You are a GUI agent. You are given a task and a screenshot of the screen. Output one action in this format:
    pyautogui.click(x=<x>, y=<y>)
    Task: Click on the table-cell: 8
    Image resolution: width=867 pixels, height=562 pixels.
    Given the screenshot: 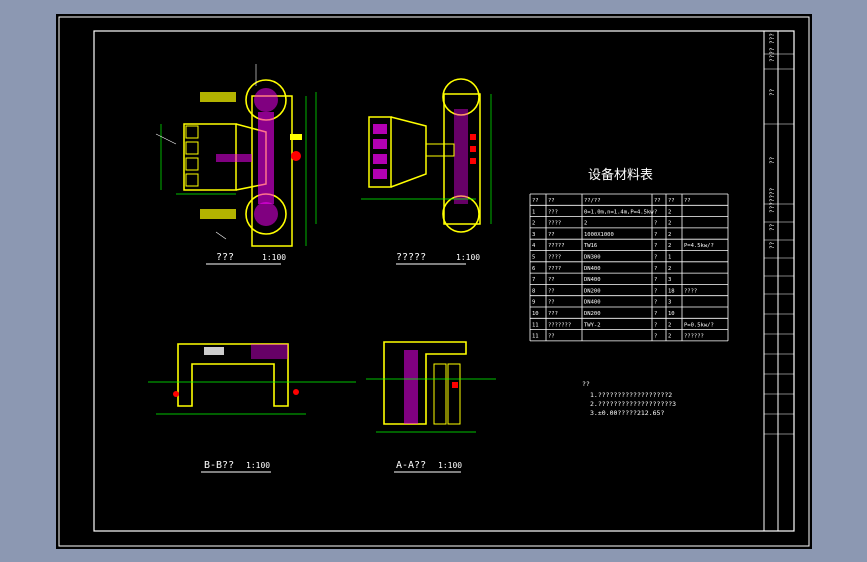 What is the action you would take?
    pyautogui.click(x=533, y=291)
    